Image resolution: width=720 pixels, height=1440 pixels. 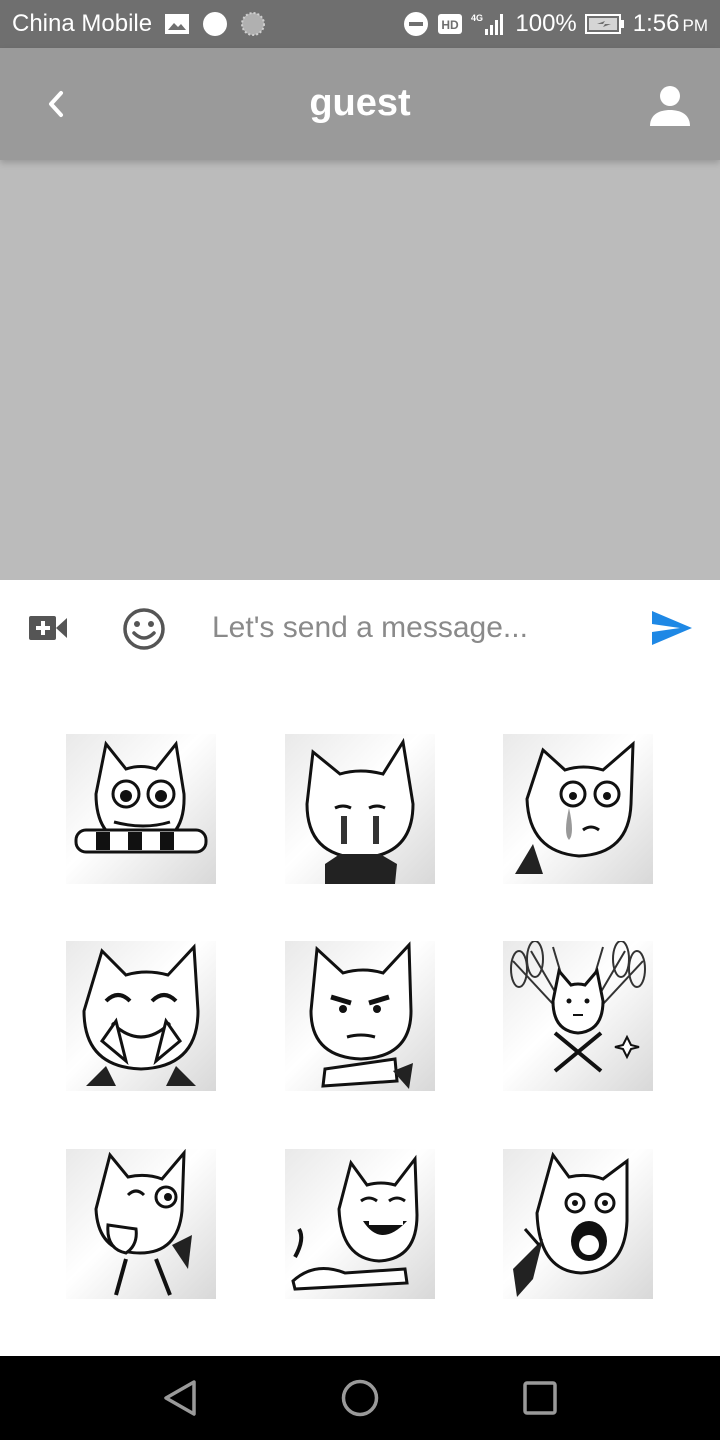 I want to click on carrier-label: China Mobile, so click(x=82, y=23).